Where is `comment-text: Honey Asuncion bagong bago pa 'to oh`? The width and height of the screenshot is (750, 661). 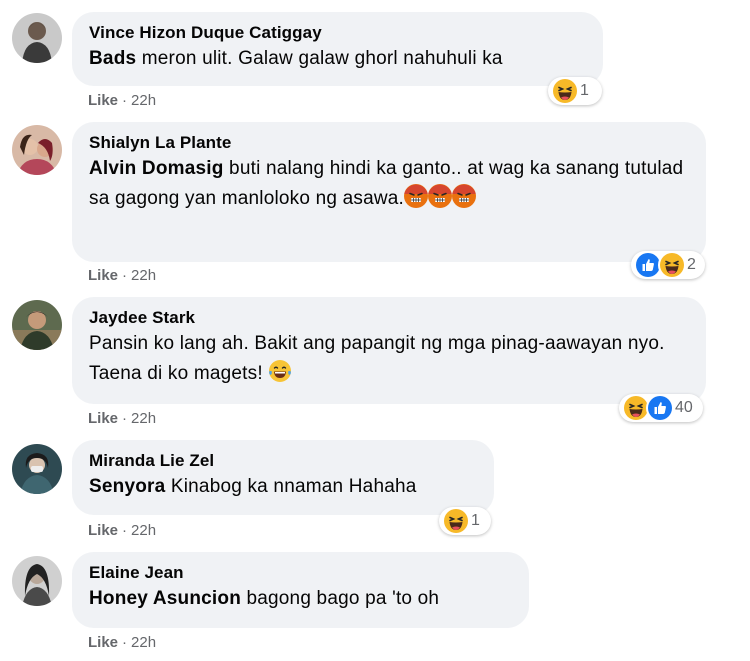 comment-text: Honey Asuncion bagong bago pa 'to oh is located at coordinates (300, 599).